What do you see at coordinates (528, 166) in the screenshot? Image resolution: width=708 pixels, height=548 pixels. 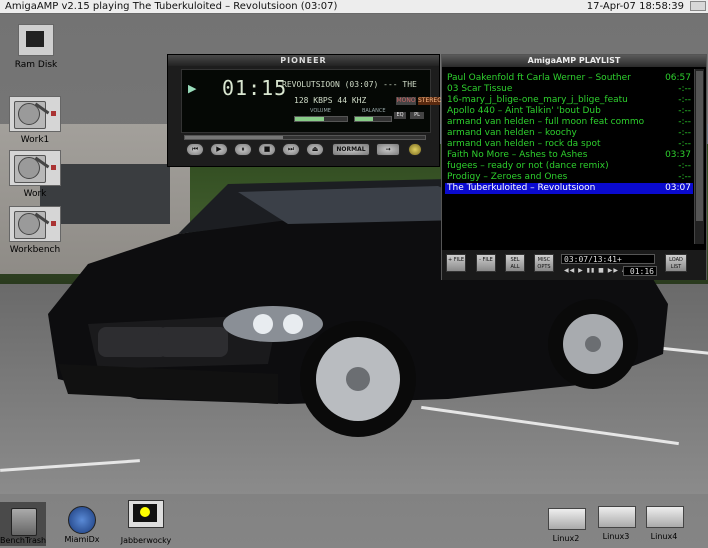 I see `track-name: fugees – ready or not (dance remix)` at bounding box center [528, 166].